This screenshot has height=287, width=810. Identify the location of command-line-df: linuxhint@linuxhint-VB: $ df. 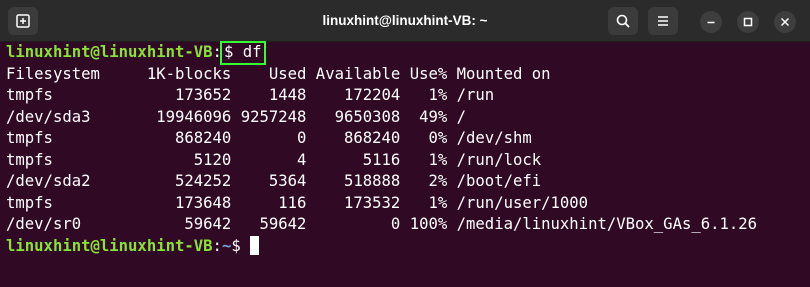
(408, 53).